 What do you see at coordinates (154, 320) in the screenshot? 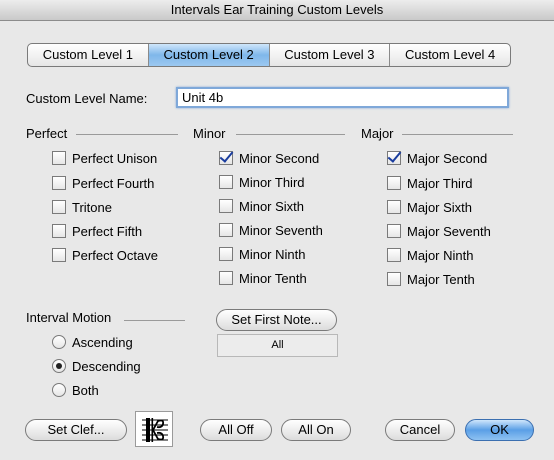
I see `motion-separator` at bounding box center [154, 320].